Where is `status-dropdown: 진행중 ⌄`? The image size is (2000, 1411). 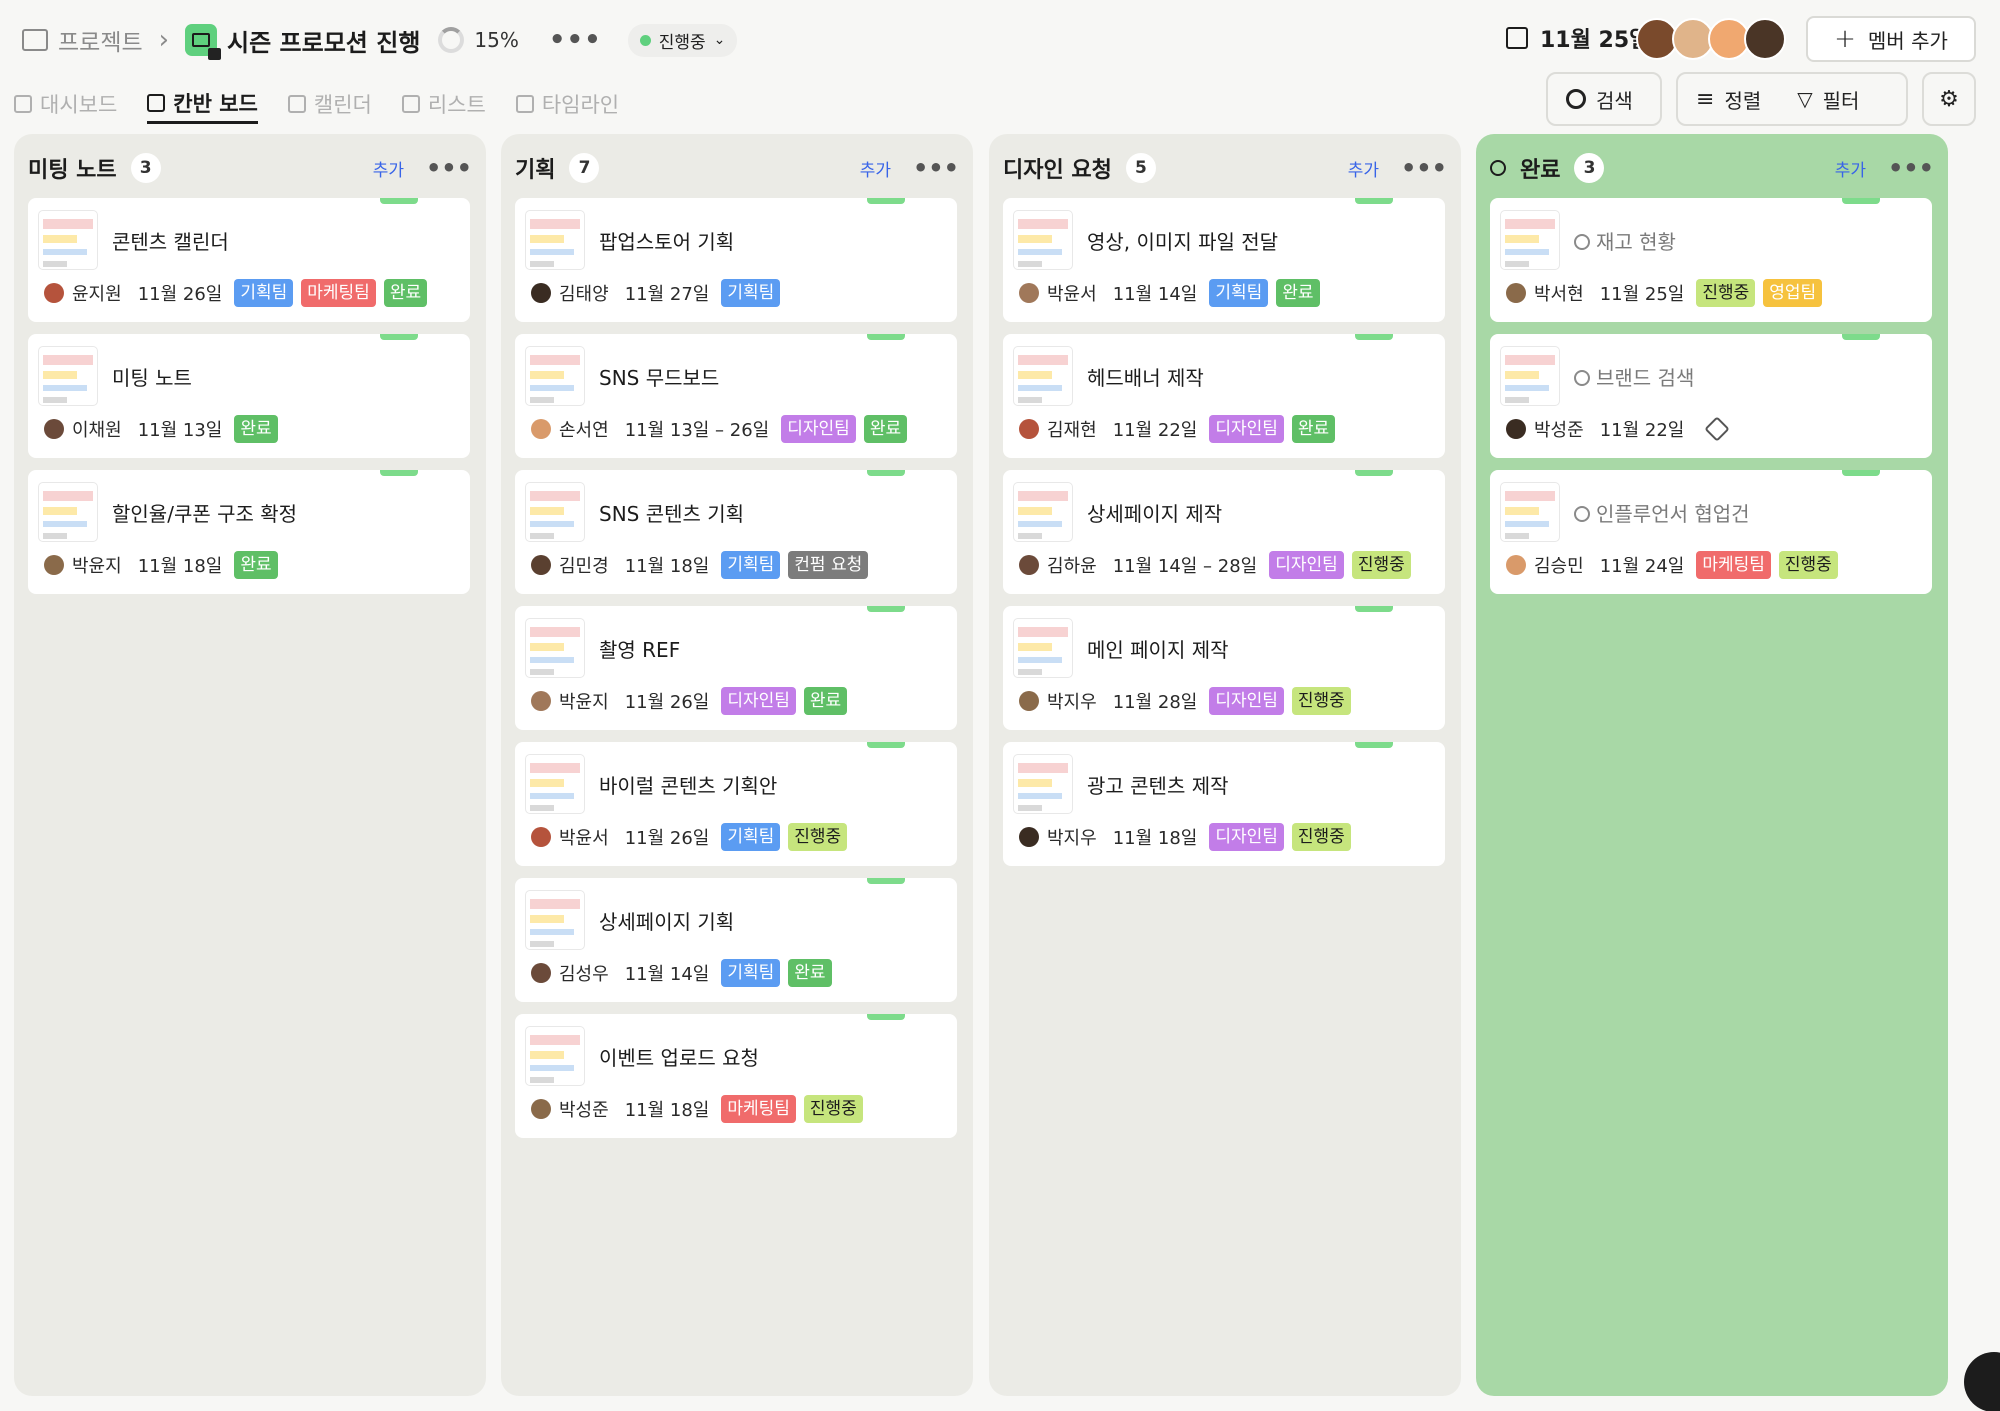
status-dropdown: 진행중 ⌄ is located at coordinates (682, 40).